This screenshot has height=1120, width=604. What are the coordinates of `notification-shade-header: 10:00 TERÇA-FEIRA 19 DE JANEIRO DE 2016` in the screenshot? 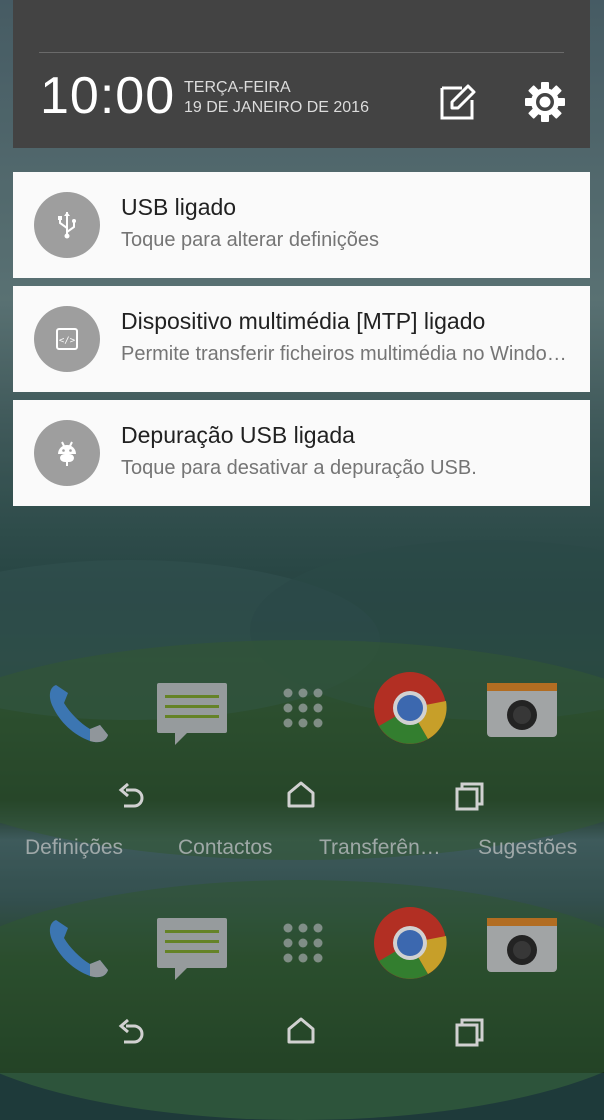 It's located at (301, 74).